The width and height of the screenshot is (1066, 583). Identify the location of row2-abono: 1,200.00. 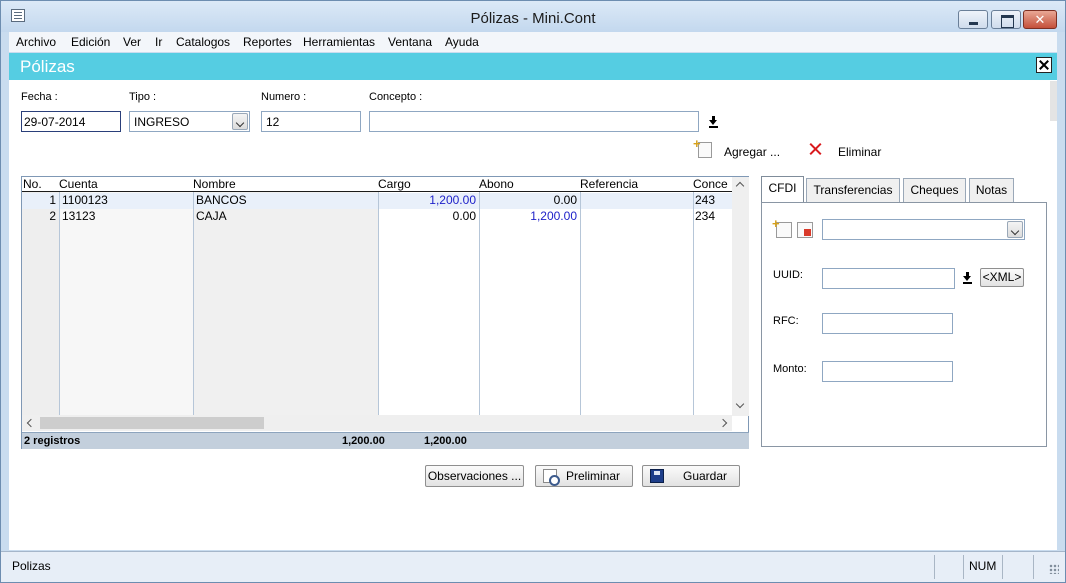
(528, 216).